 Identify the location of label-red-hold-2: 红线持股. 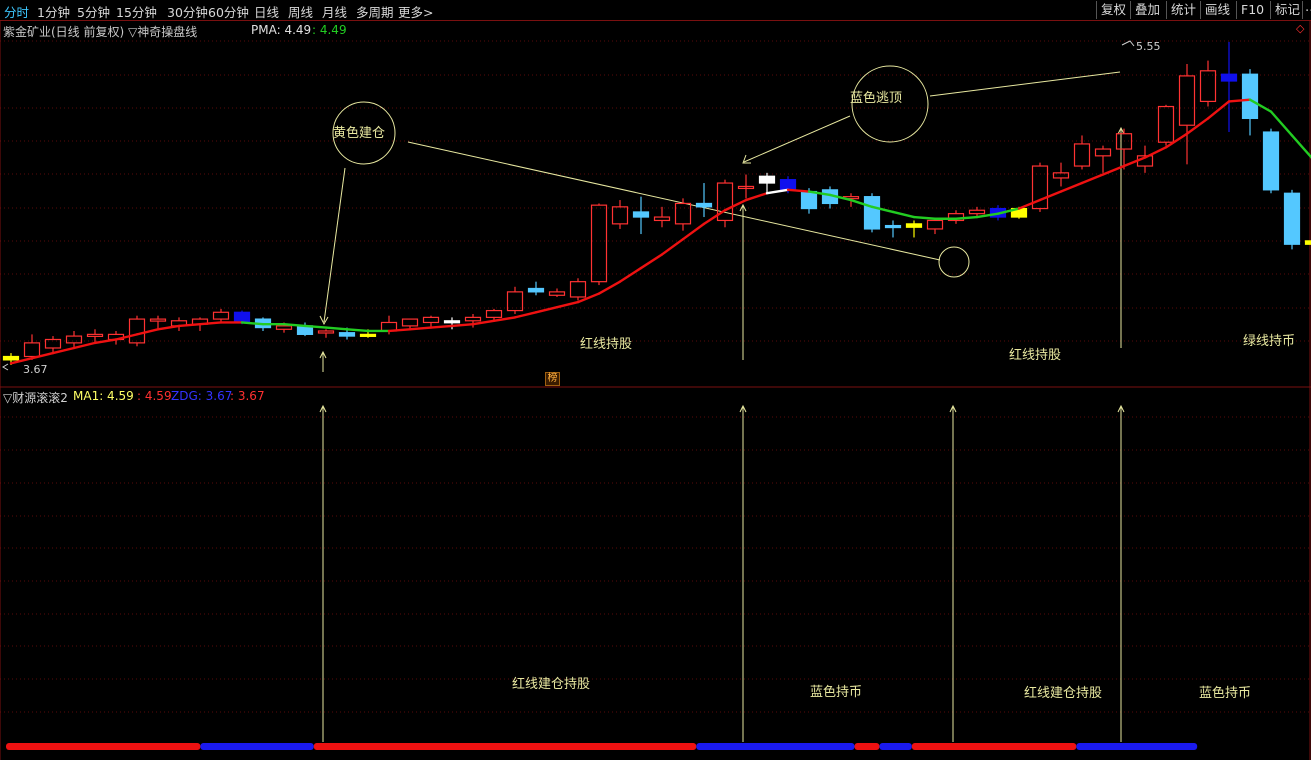
(1035, 355).